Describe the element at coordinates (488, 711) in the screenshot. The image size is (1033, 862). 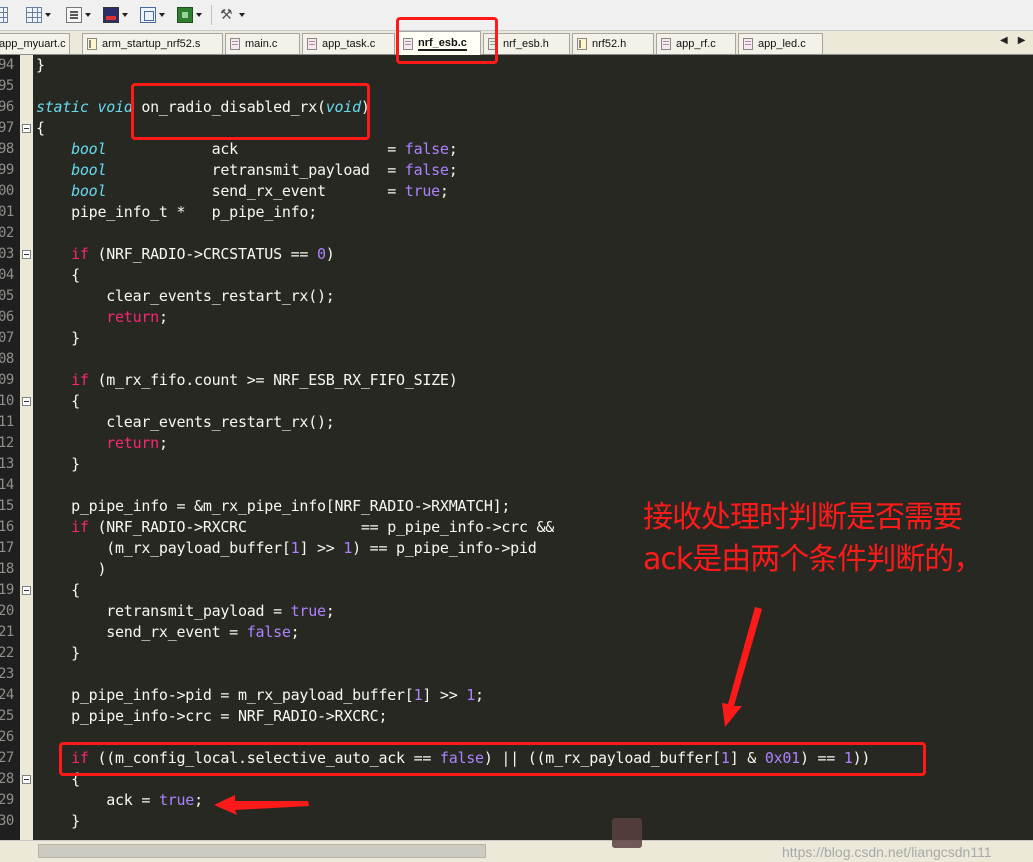
I see `annotation-arrows` at that location.